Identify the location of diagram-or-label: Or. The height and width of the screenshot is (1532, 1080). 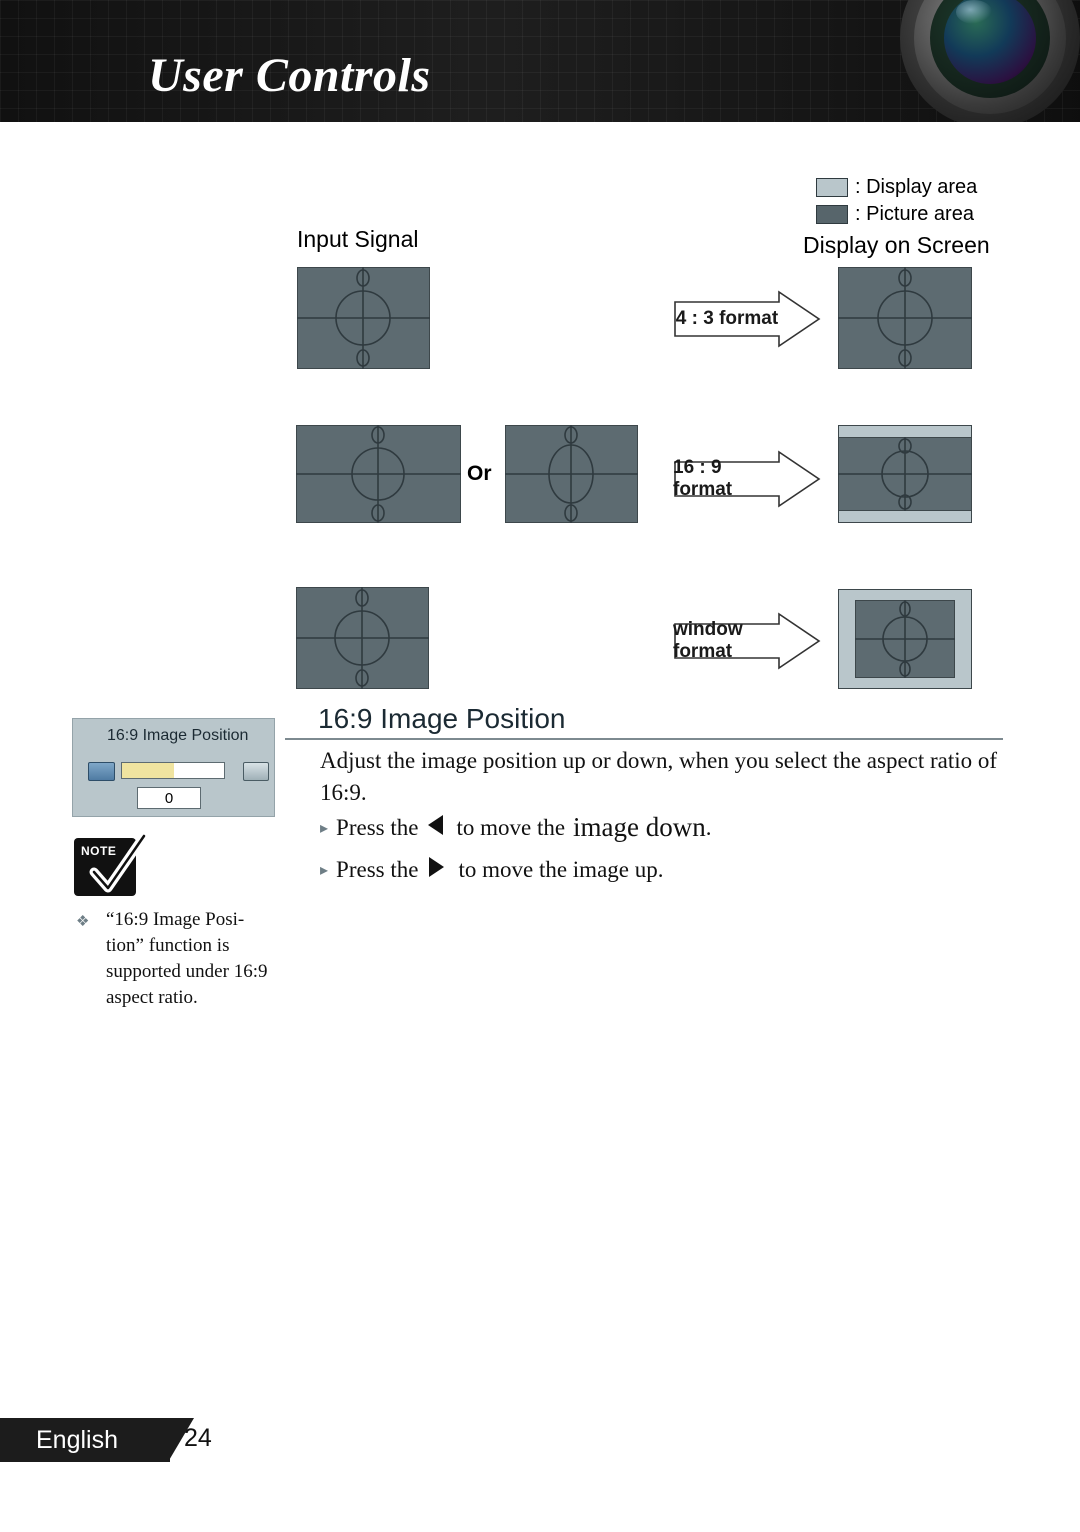
(479, 473).